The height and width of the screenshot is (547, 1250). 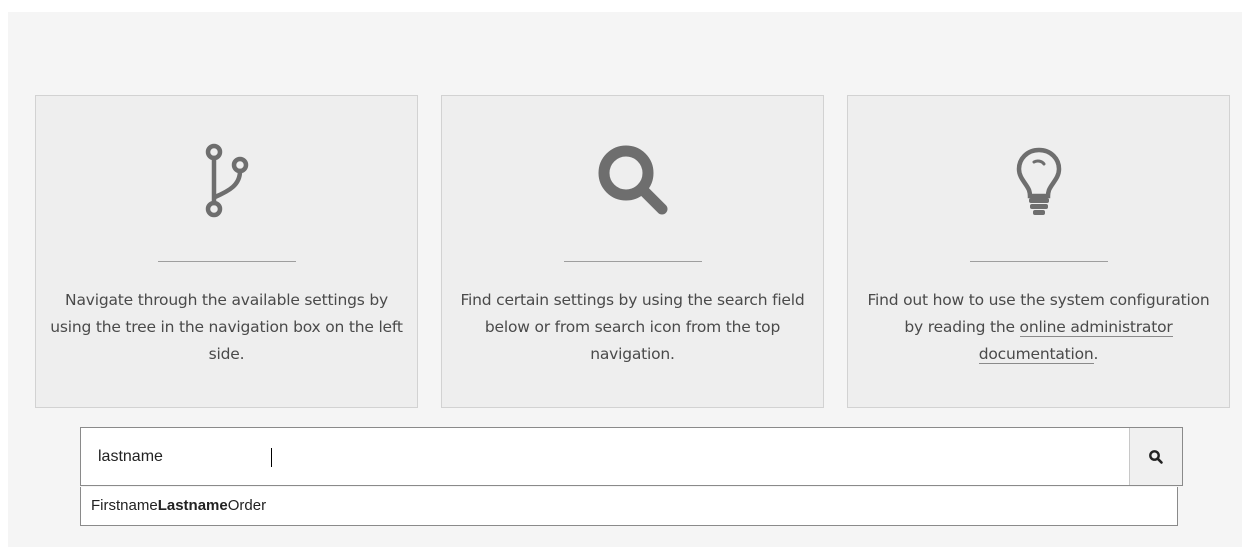 I want to click on search-button, so click(x=1155, y=456).